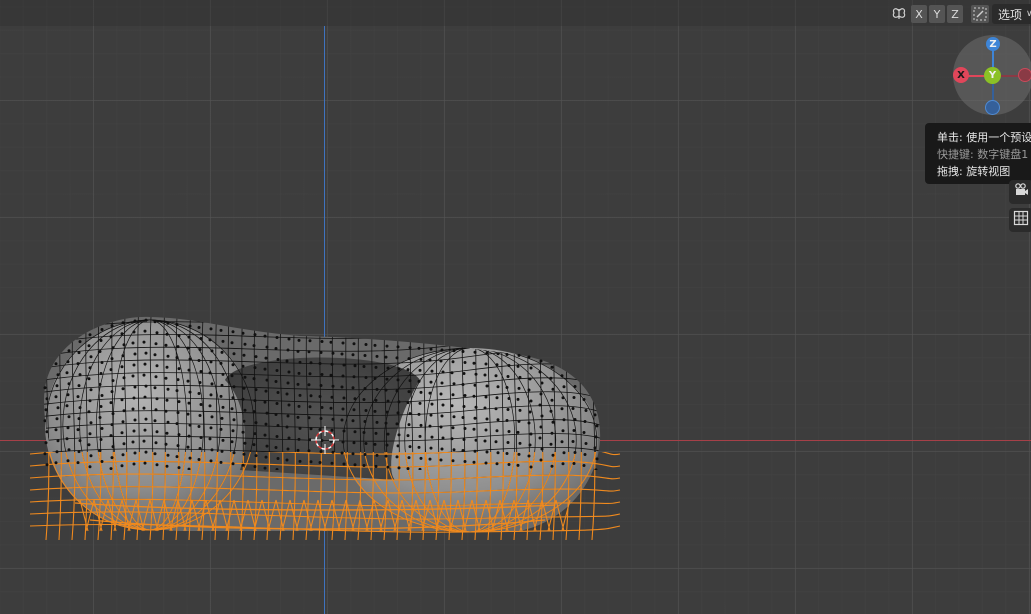 The width and height of the screenshot is (1031, 614). Describe the element at coordinates (983, 154) in the screenshot. I see `tooltip-line-shortcut: 快捷键: 数字键盘1` at that location.